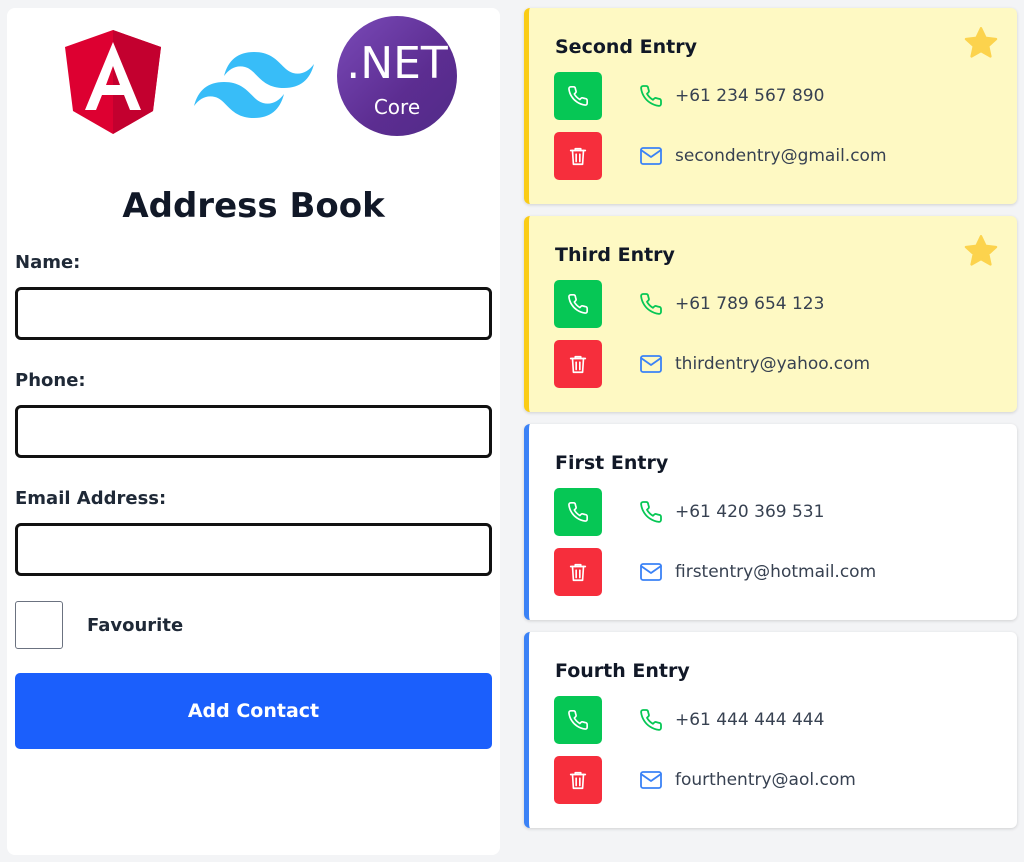  I want to click on contact-name: First Entry, so click(612, 463).